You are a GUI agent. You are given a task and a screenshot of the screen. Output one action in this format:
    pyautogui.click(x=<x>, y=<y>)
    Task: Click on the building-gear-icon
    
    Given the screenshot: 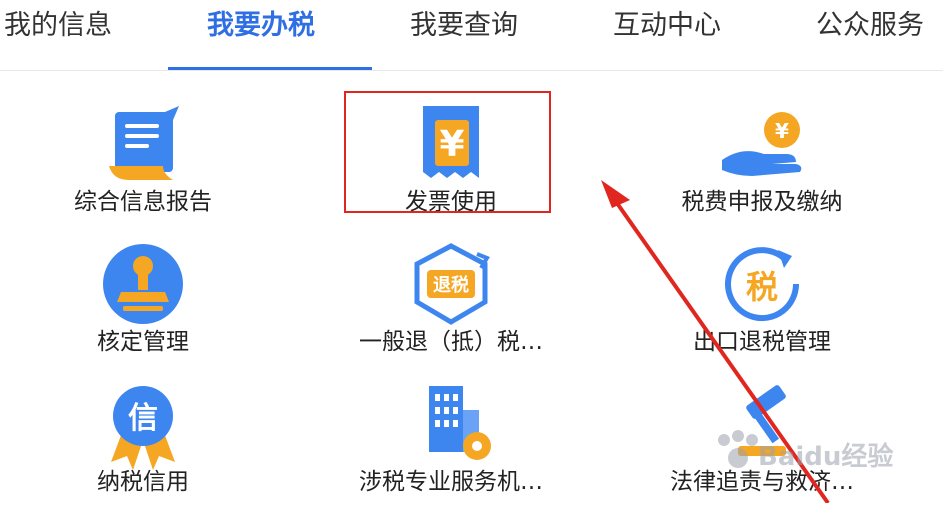 What is the action you would take?
    pyautogui.click(x=451, y=425)
    